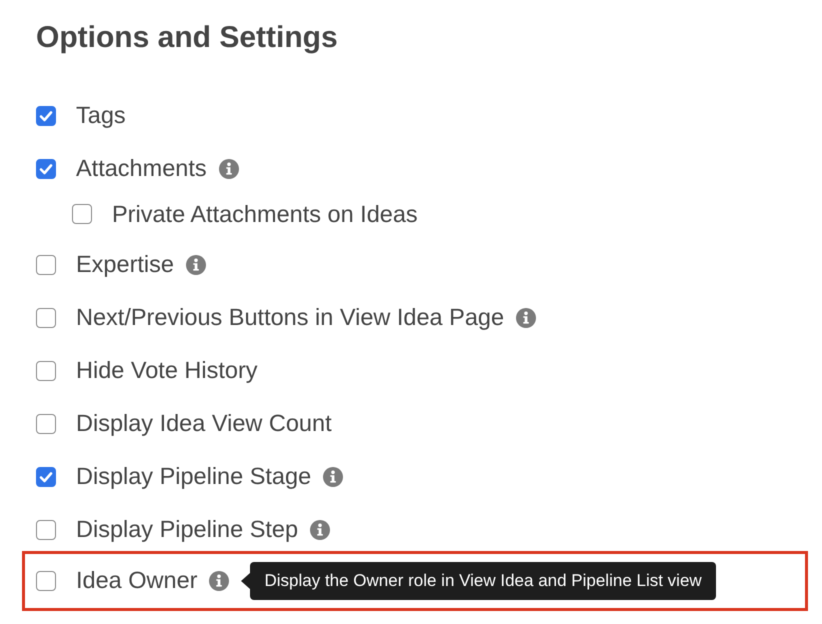  I want to click on tooltip-pointer-icon, so click(245, 580).